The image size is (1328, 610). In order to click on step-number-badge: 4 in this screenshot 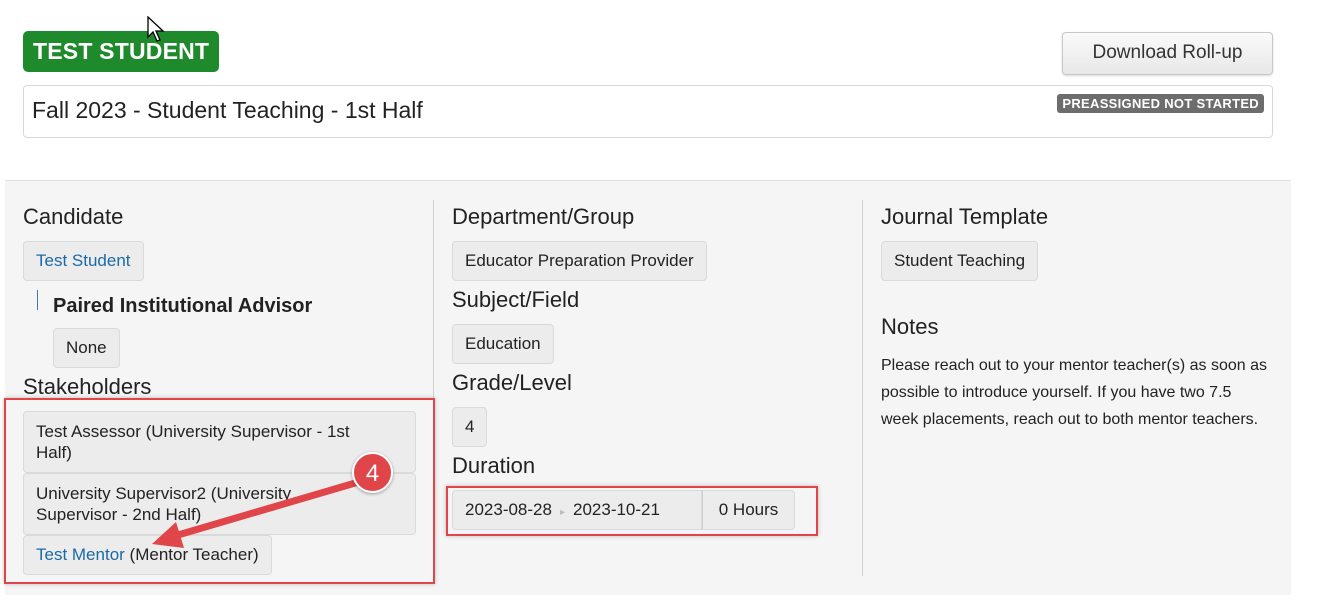, I will do `click(372, 472)`.